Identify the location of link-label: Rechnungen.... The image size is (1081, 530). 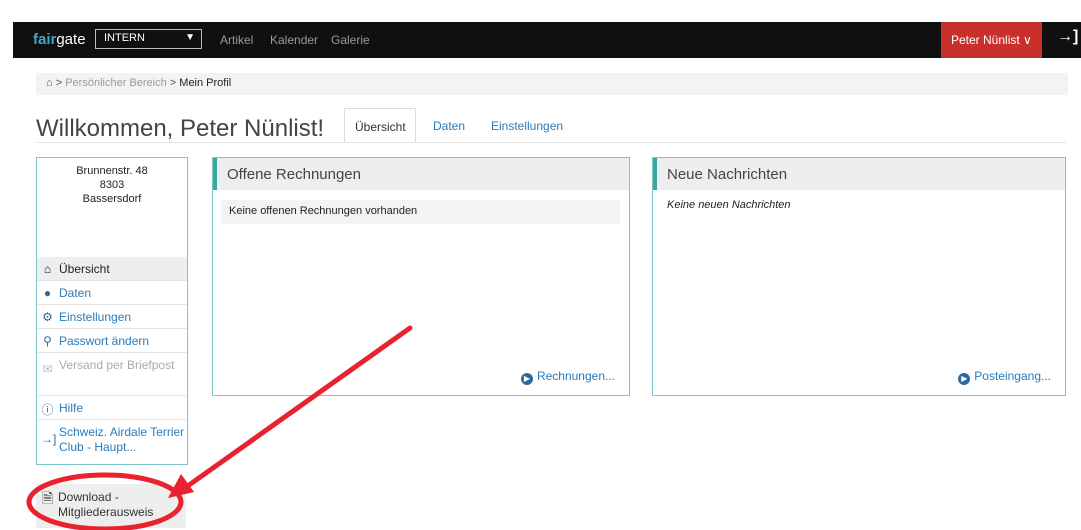
(575, 376).